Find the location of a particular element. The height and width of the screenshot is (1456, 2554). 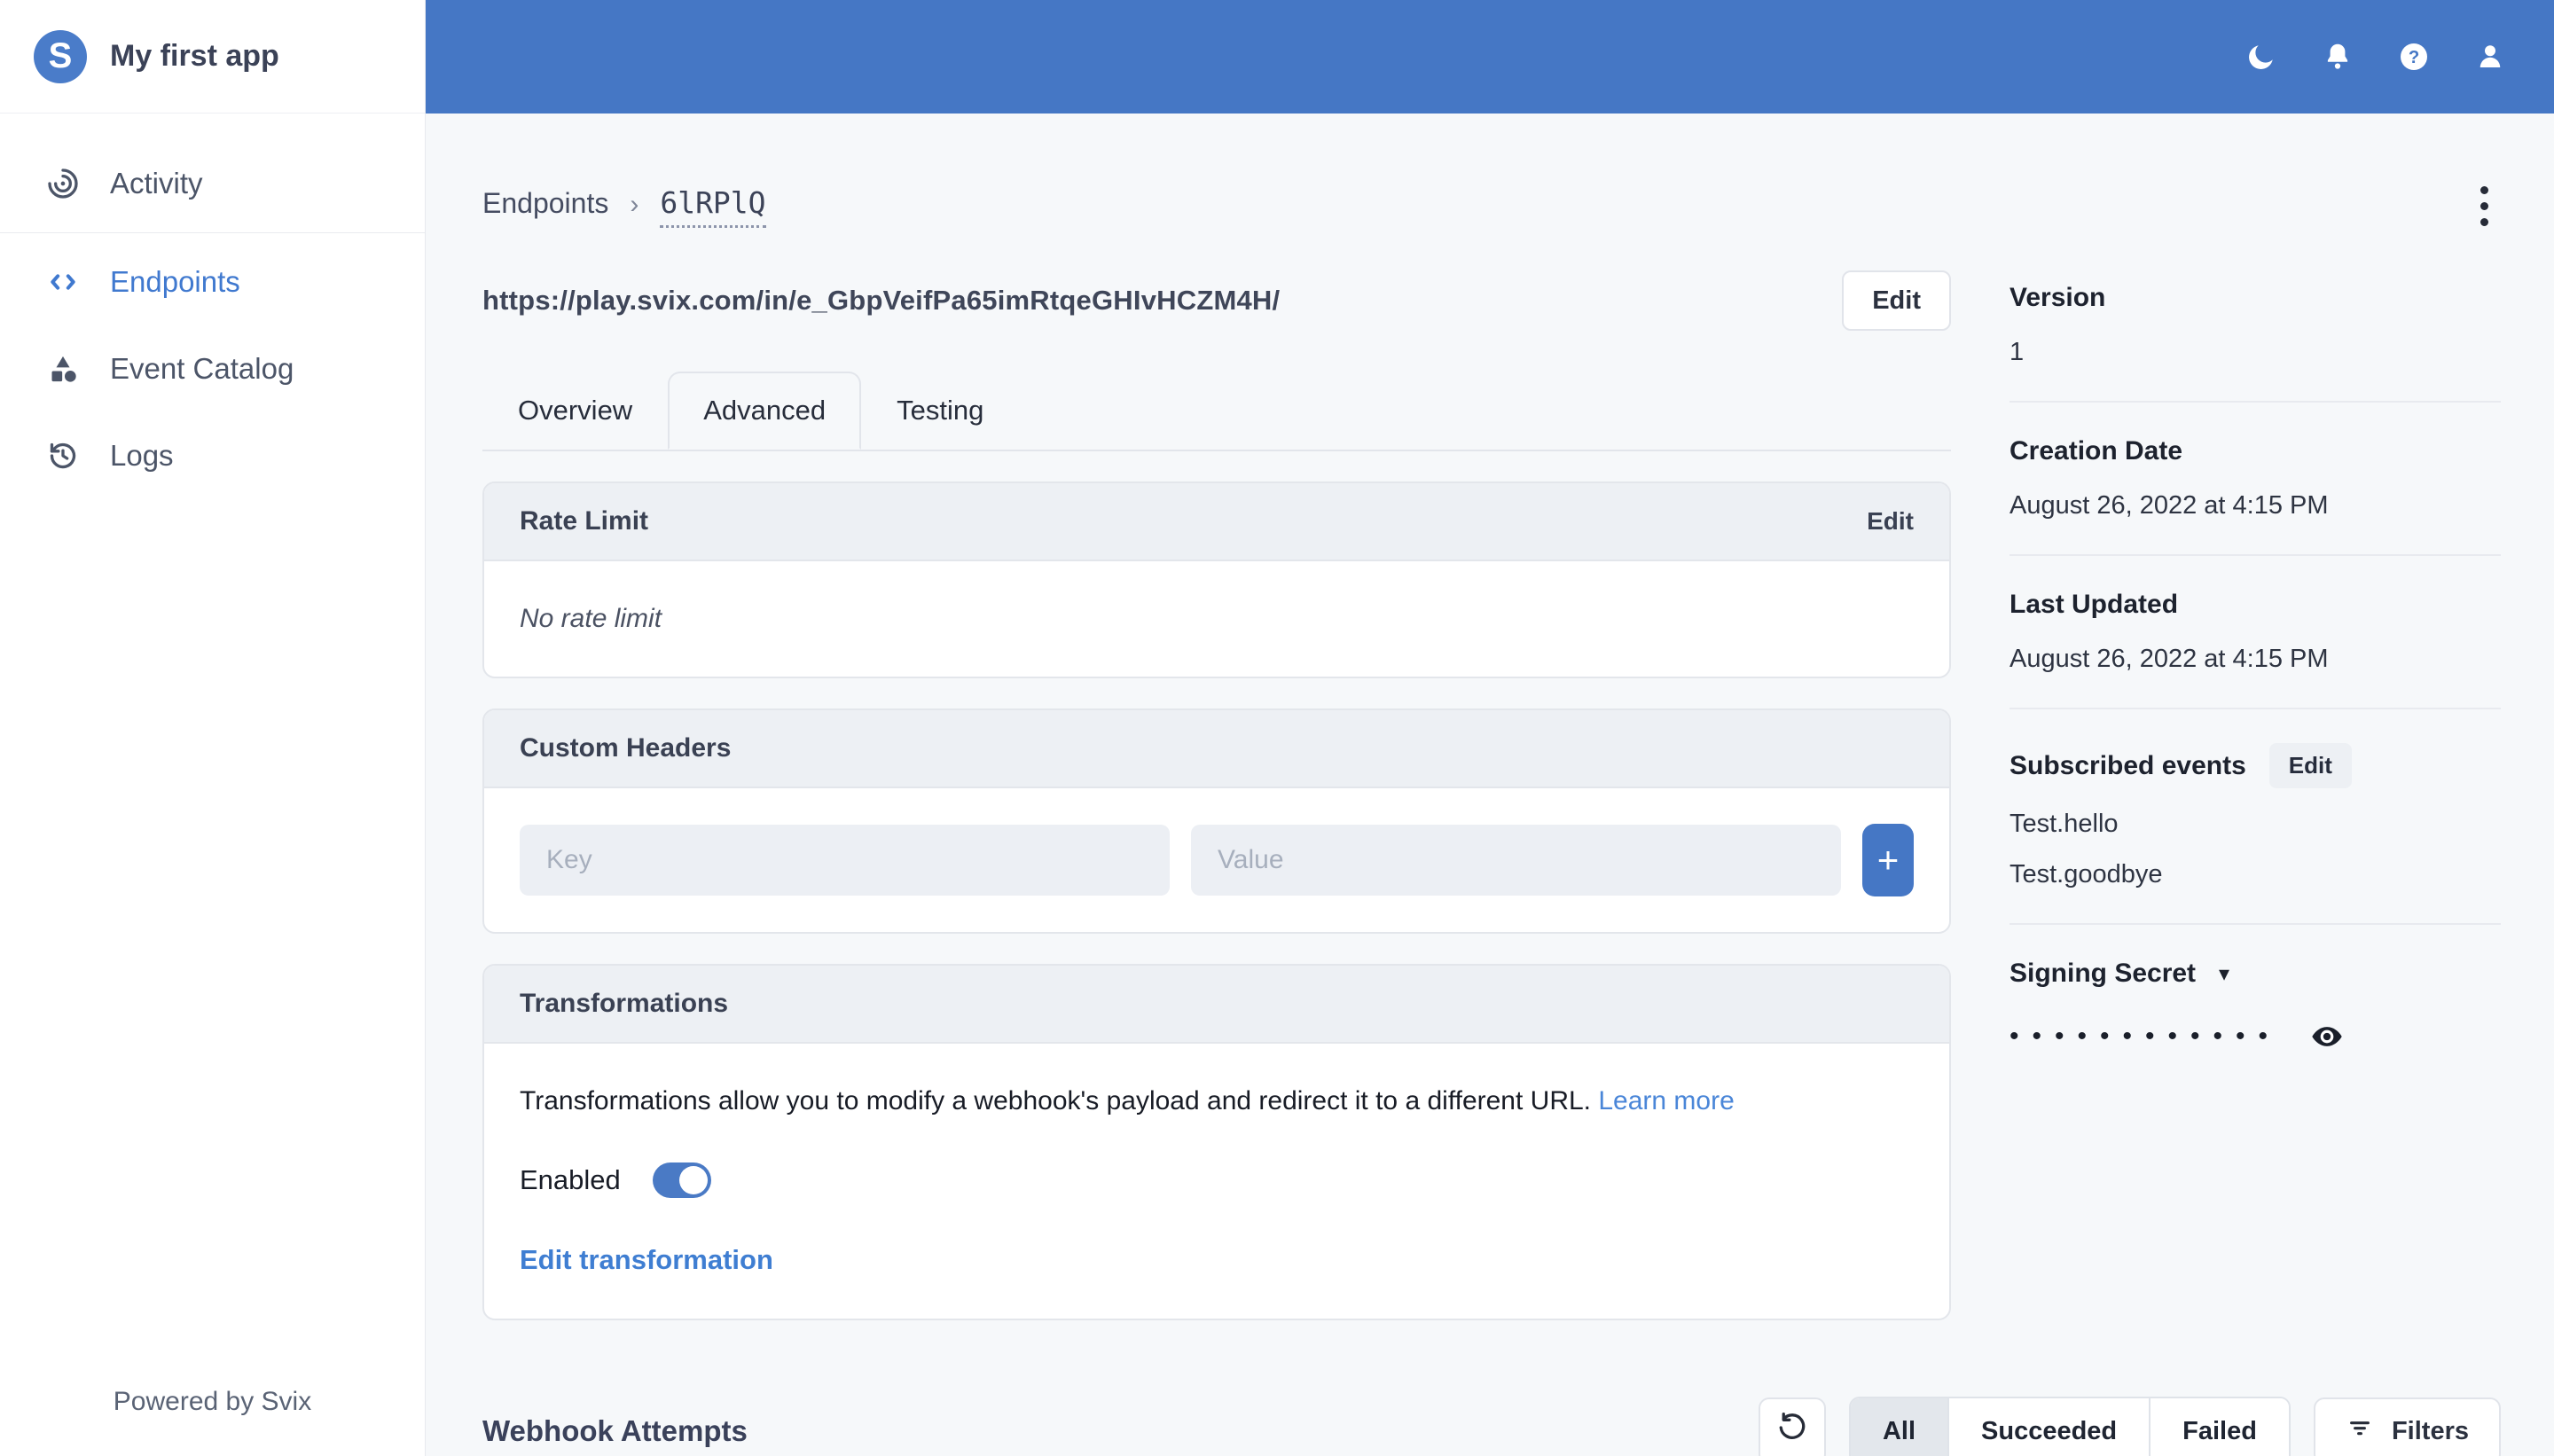

enabled-row: Enabled is located at coordinates (1217, 1180).